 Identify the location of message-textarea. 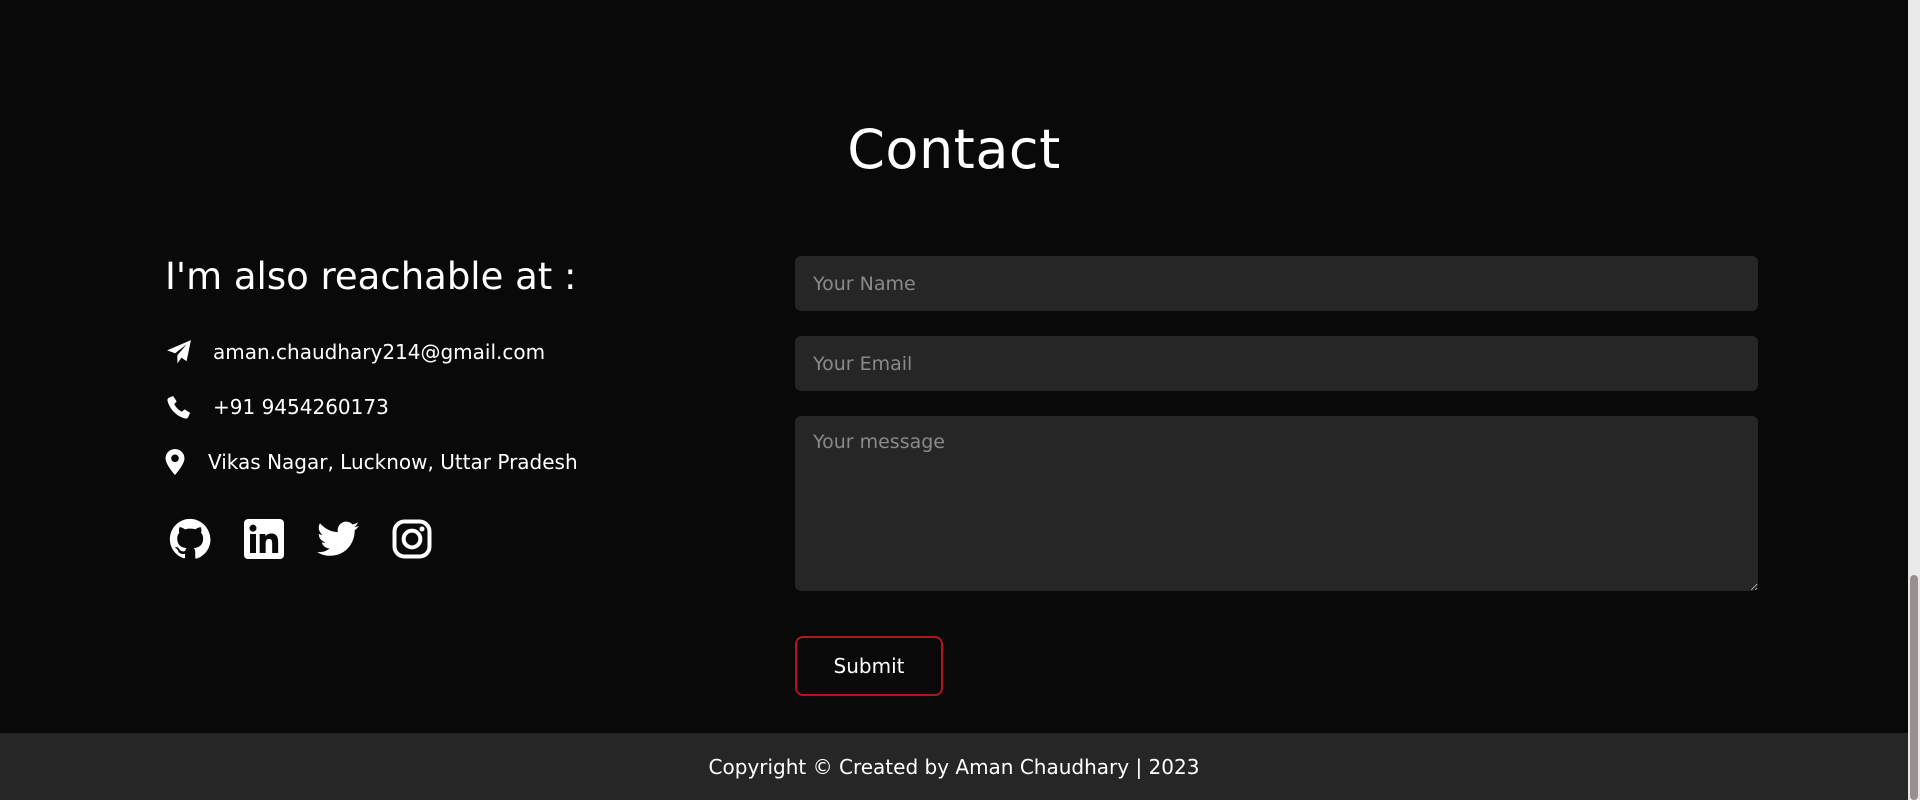
(1276, 503).